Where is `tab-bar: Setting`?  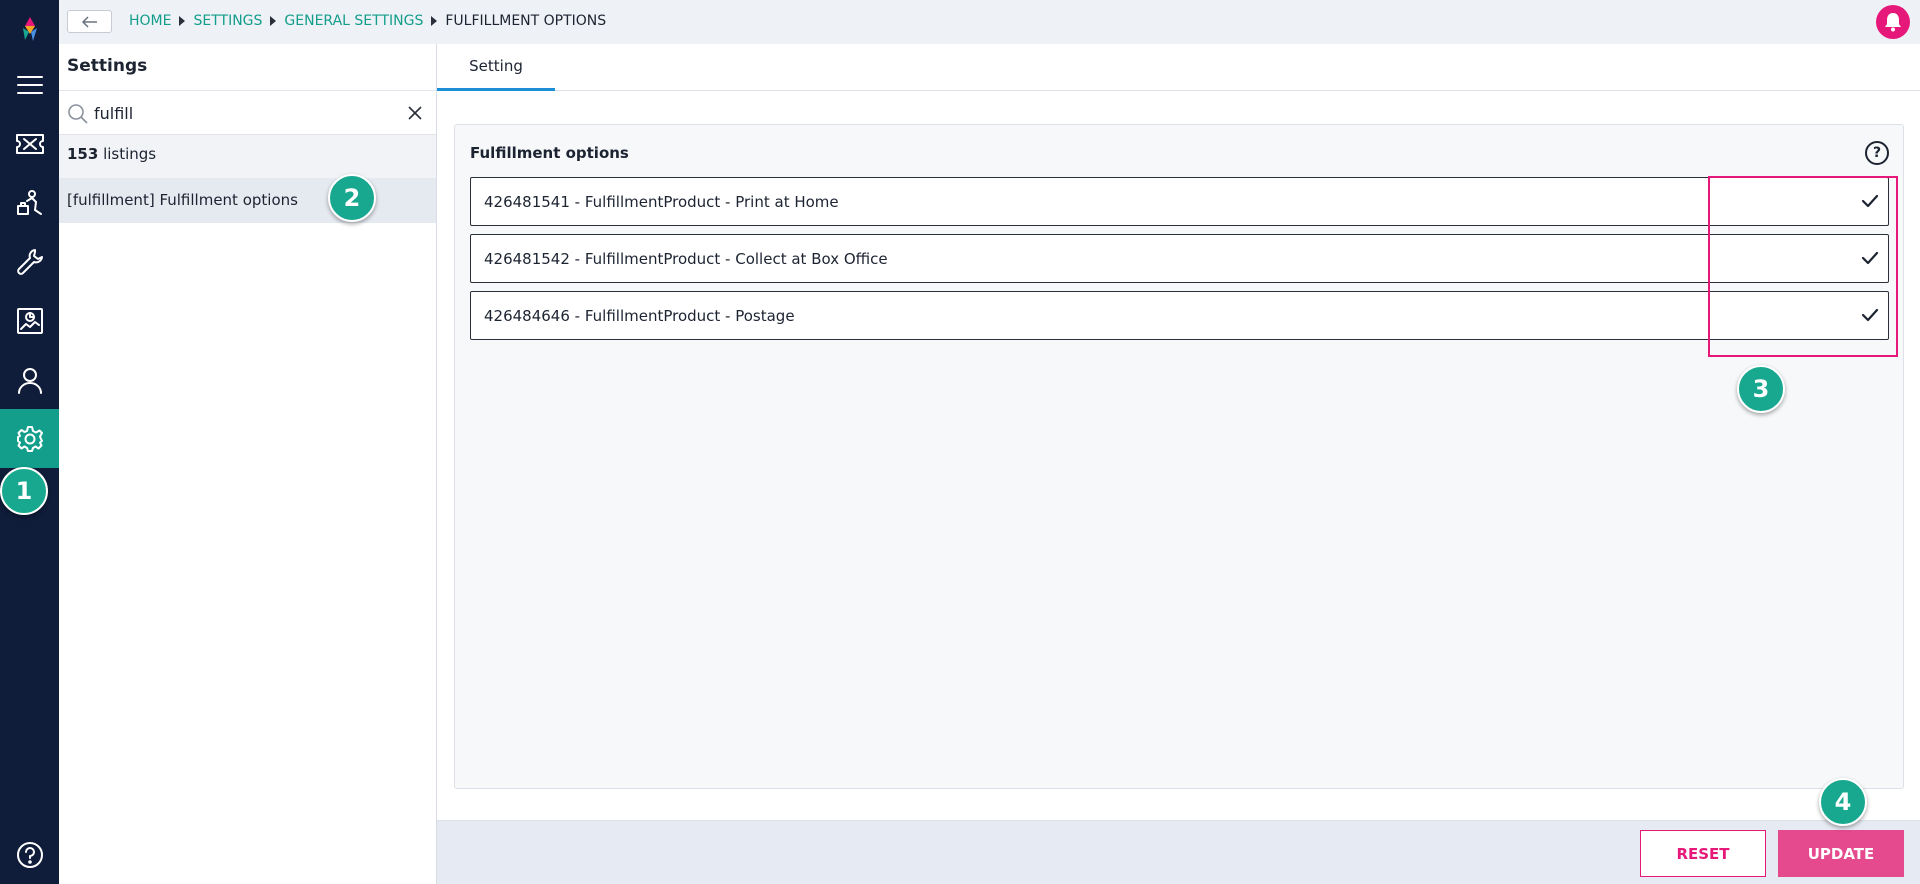
tab-bar: Setting is located at coordinates (1178, 67).